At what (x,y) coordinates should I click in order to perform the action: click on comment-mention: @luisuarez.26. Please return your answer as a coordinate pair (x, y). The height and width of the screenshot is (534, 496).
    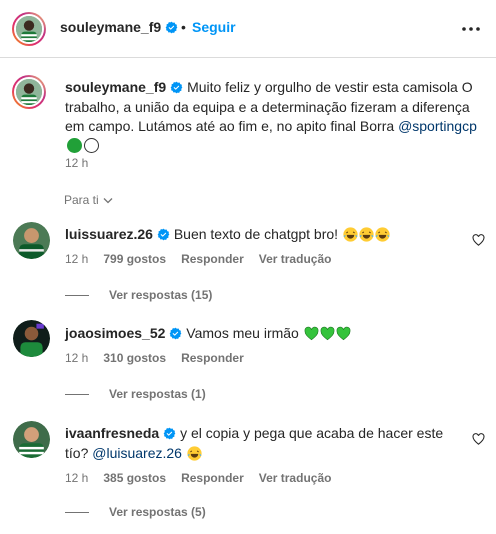
    Looking at the image, I should click on (137, 453).